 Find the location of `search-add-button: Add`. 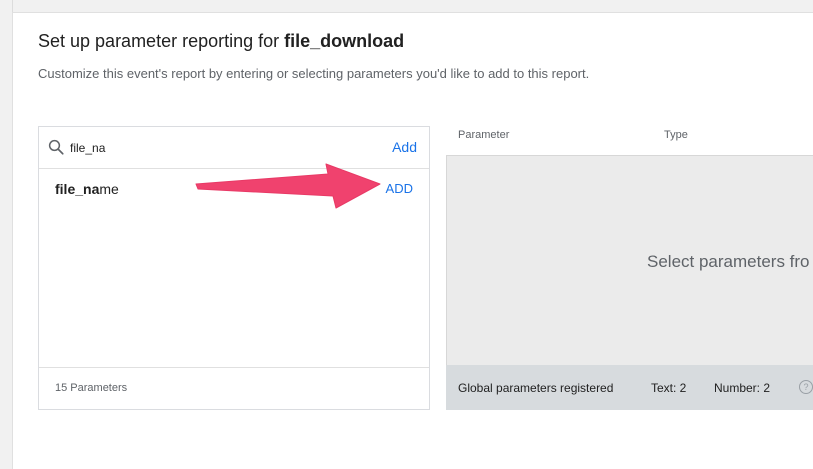

search-add-button: Add is located at coordinates (404, 147).